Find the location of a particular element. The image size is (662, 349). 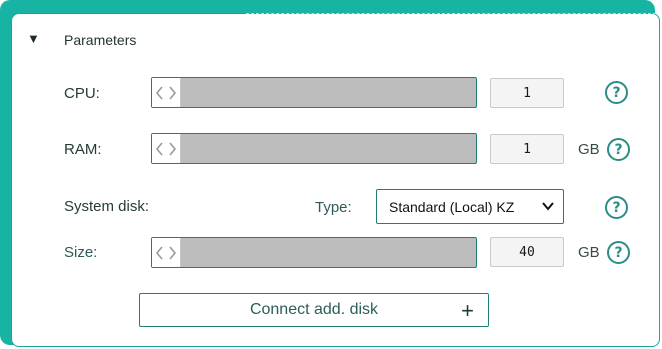

ram-label: RAM: is located at coordinates (83, 149).